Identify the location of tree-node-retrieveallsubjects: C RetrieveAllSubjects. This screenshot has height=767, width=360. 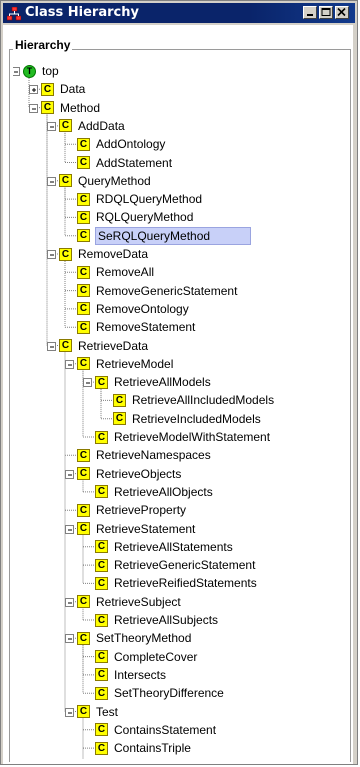
(157, 620).